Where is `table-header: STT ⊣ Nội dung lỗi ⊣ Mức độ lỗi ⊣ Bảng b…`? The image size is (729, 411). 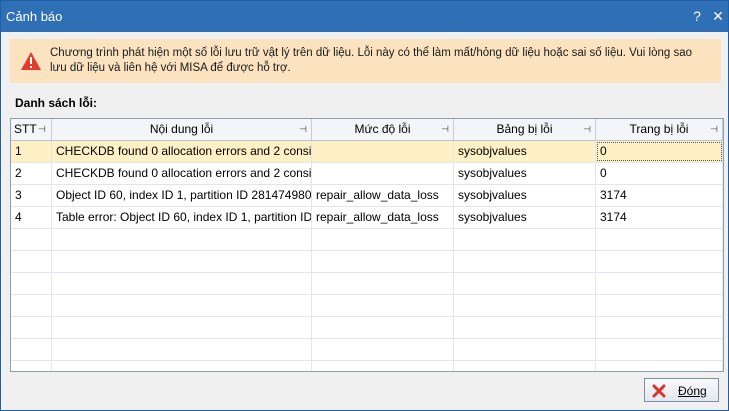
table-header: STT ⊣ Nội dung lỗi ⊣ Mức độ lỗi ⊣ Bảng b… is located at coordinates (367, 130).